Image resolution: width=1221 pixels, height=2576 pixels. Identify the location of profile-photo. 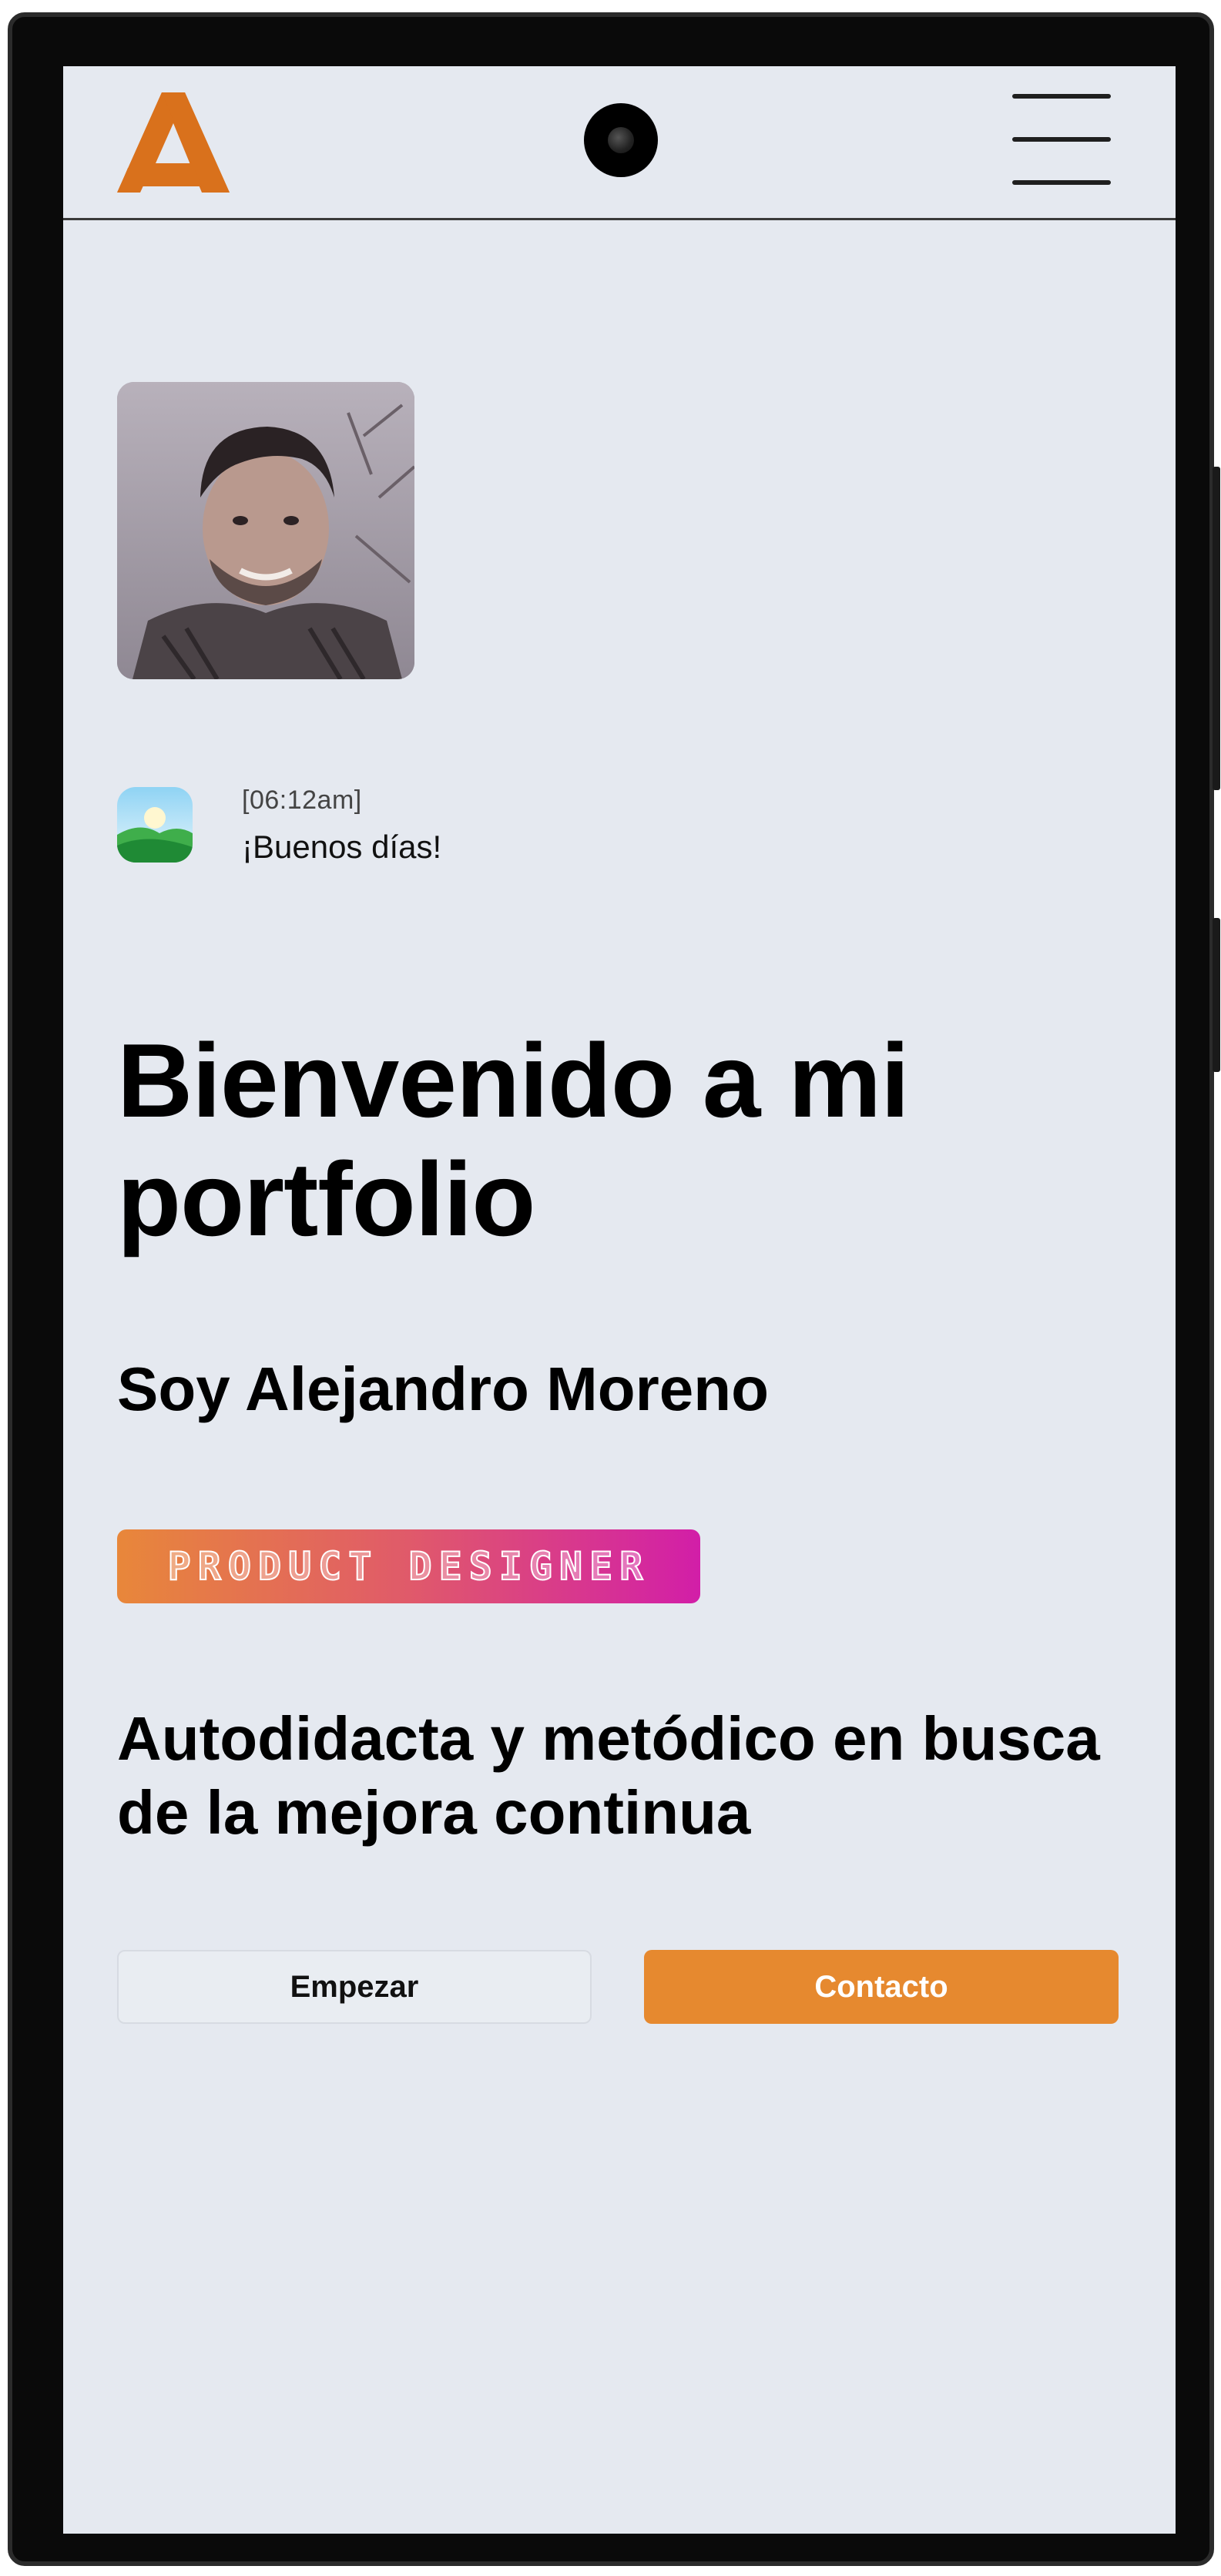
(265, 530).